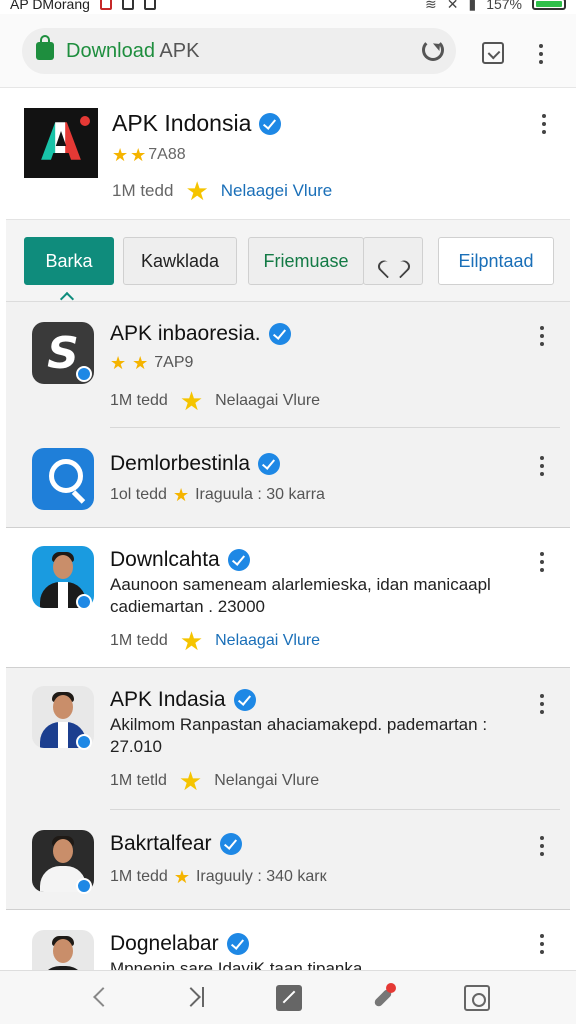 The height and width of the screenshot is (1024, 576). What do you see at coordinates (383, 997) in the screenshot?
I see `pen-icon` at bounding box center [383, 997].